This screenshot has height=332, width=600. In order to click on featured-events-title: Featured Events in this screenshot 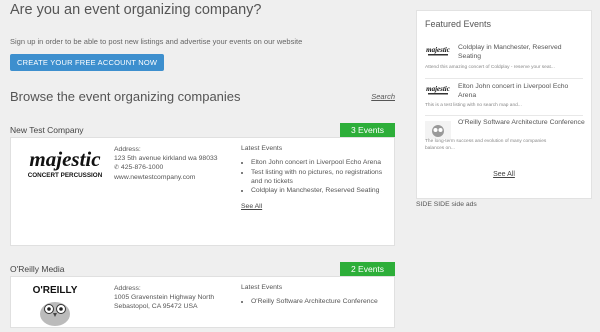, I will do `click(458, 24)`.